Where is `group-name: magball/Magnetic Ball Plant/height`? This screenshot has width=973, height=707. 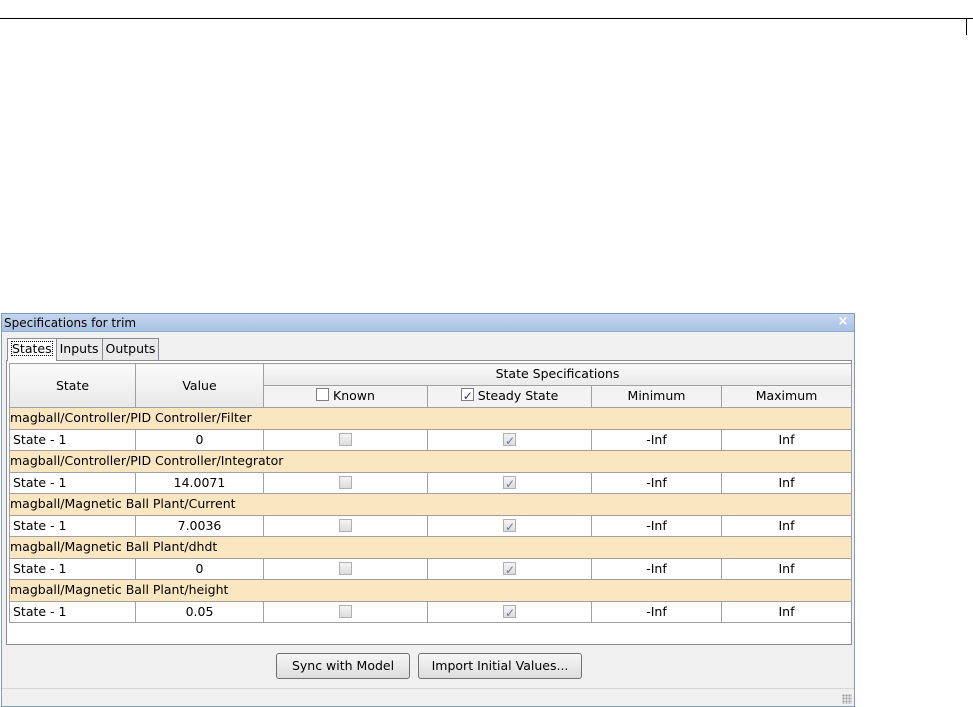 group-name: magball/Magnetic Ball Plant/height is located at coordinates (430, 590).